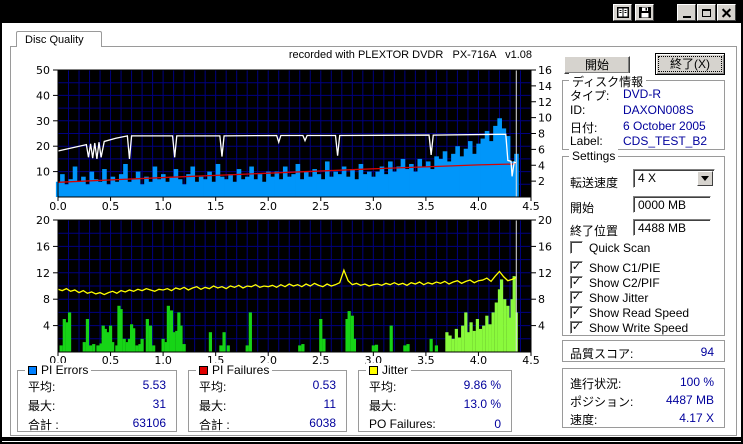  I want to click on svg-text: 50, so click(43, 70).